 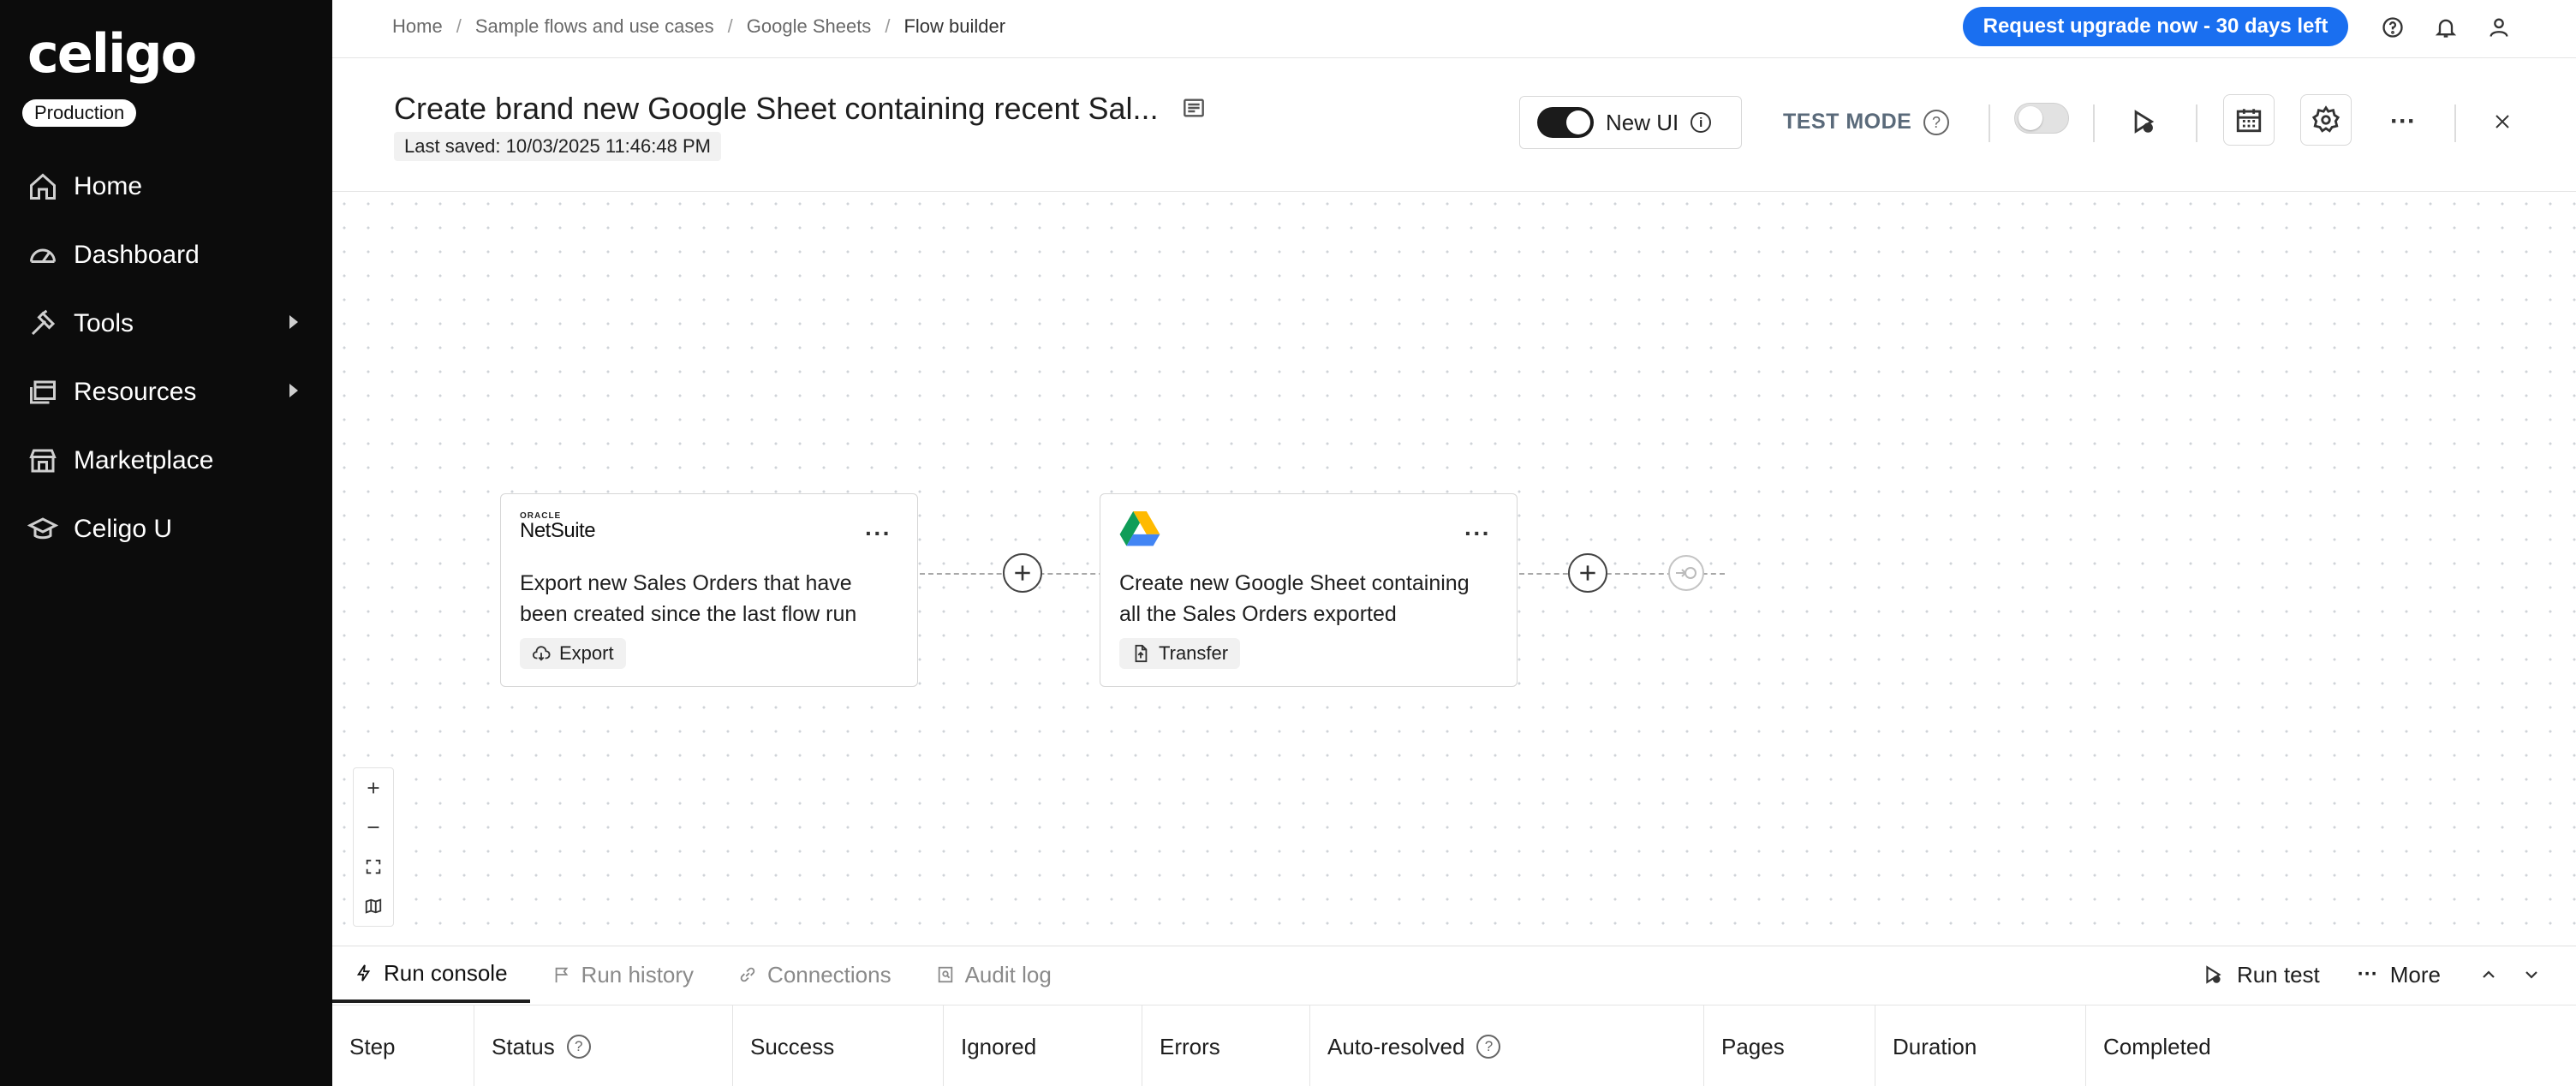 What do you see at coordinates (2278, 974) in the screenshot?
I see `run-test-label: Run test` at bounding box center [2278, 974].